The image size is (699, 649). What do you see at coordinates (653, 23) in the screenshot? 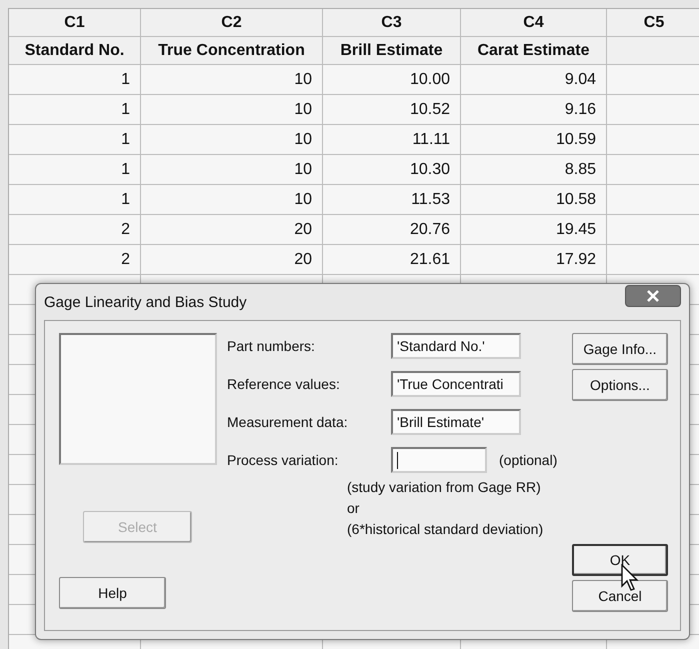
I see `column-id-header: C5` at bounding box center [653, 23].